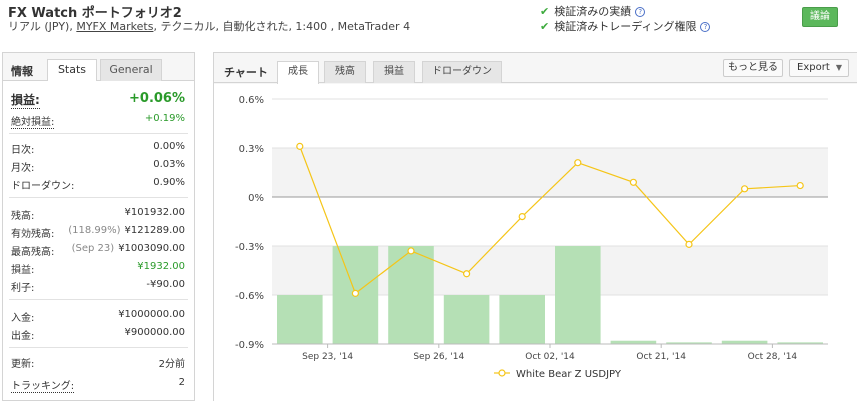  I want to click on tracking-value: 2, so click(181, 382).